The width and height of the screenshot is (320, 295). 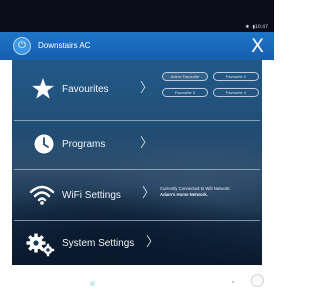 What do you see at coordinates (236, 76) in the screenshot?
I see `favourite-pill-2: Favourite 2` at bounding box center [236, 76].